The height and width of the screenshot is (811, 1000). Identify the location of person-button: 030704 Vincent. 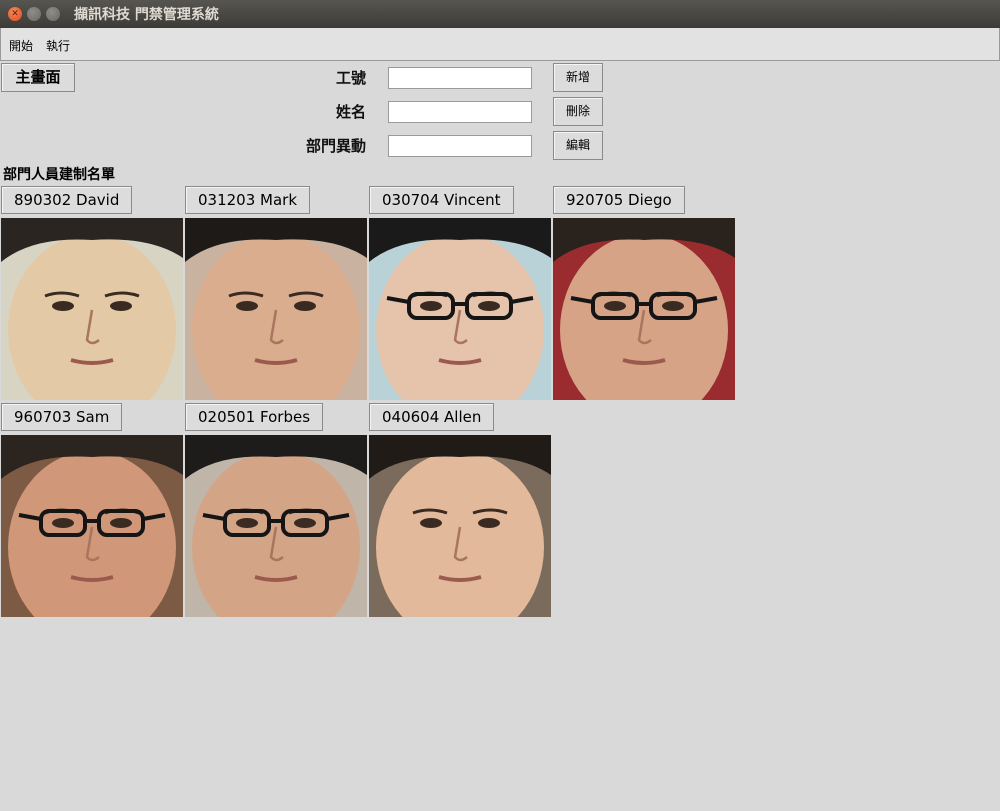
(441, 200).